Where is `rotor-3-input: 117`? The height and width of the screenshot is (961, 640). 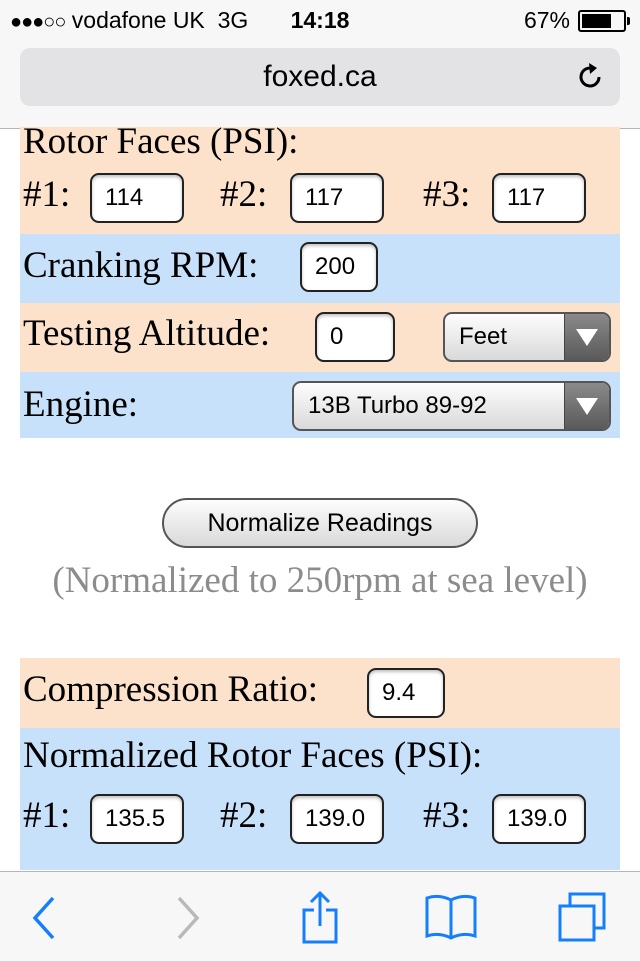
rotor-3-input: 117 is located at coordinates (539, 198).